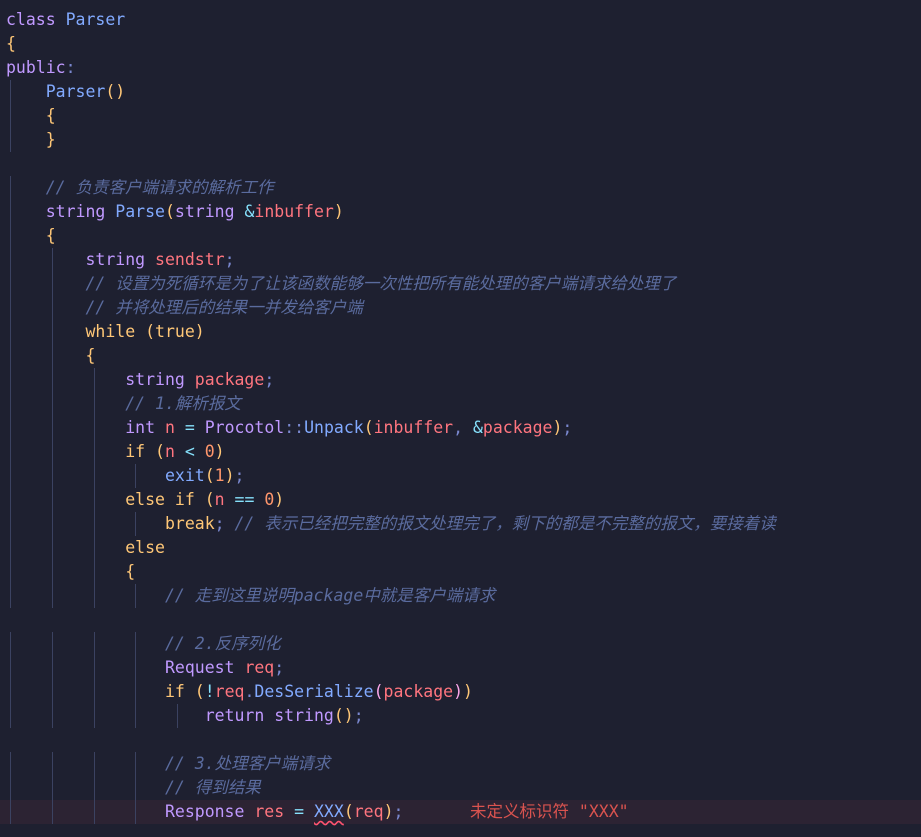 The image size is (921, 837). What do you see at coordinates (330, 595) in the screenshot?
I see `code-text: // 走到这里说明package中就是客户端请求` at bounding box center [330, 595].